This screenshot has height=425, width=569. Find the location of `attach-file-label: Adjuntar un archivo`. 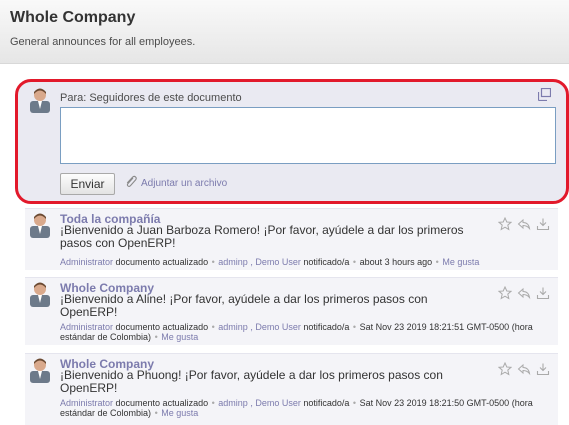

attach-file-label: Adjuntar un archivo is located at coordinates (184, 183).